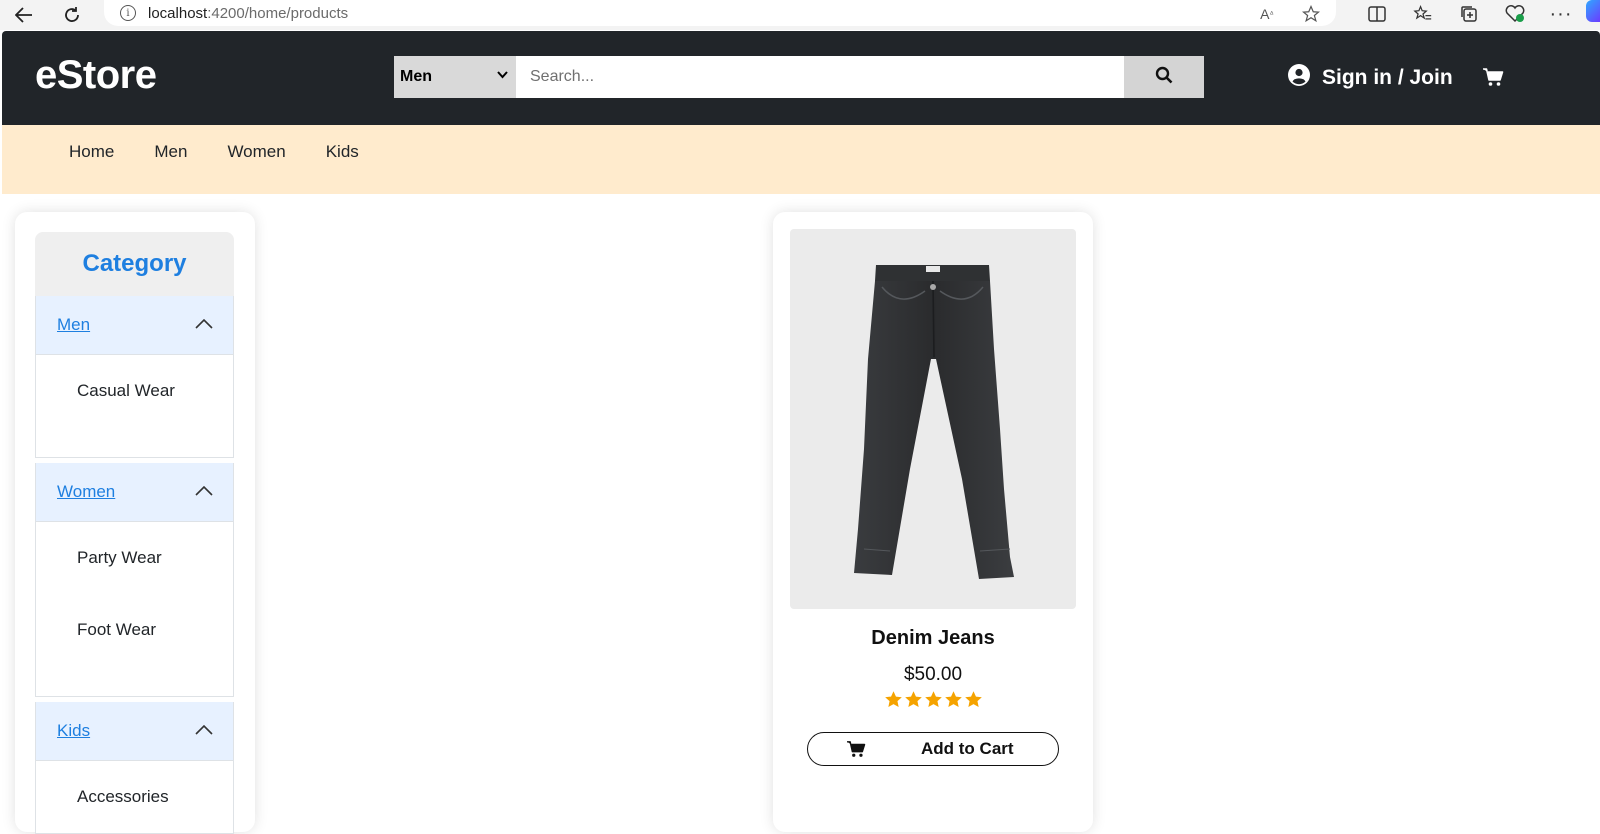 The image size is (1600, 834). I want to click on nav-link-home: Home, so click(91, 152).